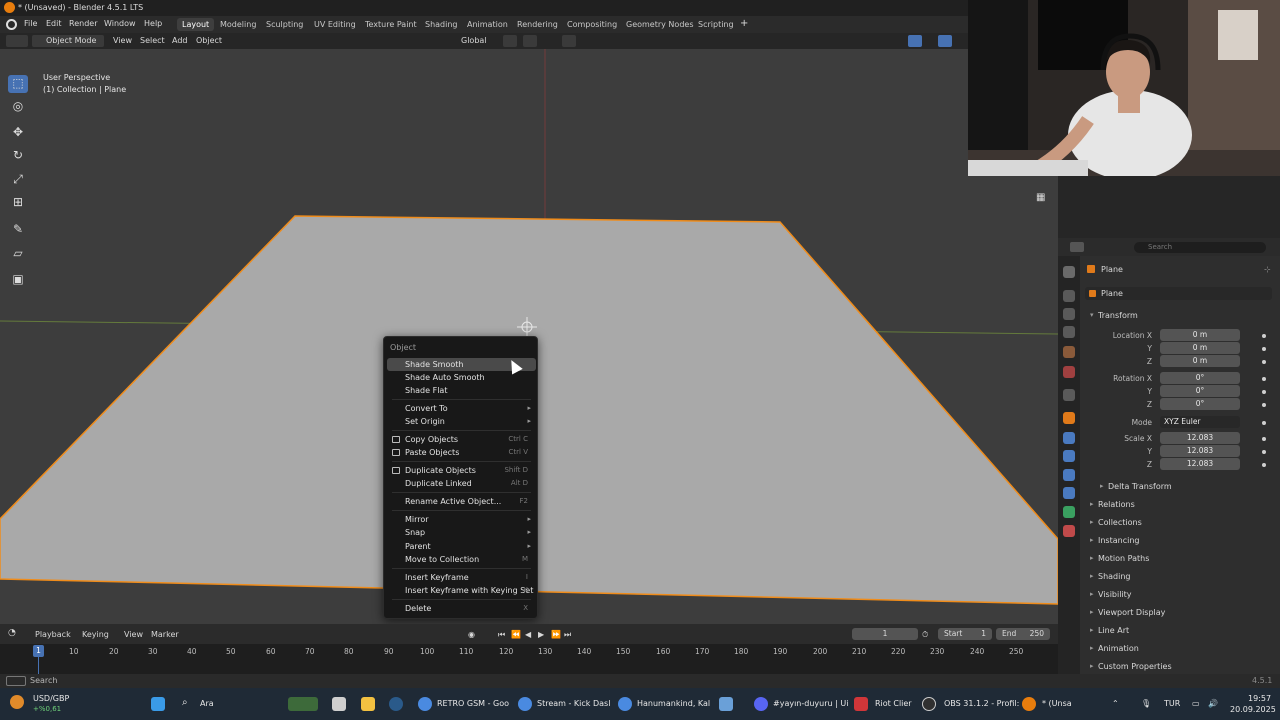 Image resolution: width=1280 pixels, height=720 pixels. I want to click on menu-item-delete: Delete X, so click(461, 608).